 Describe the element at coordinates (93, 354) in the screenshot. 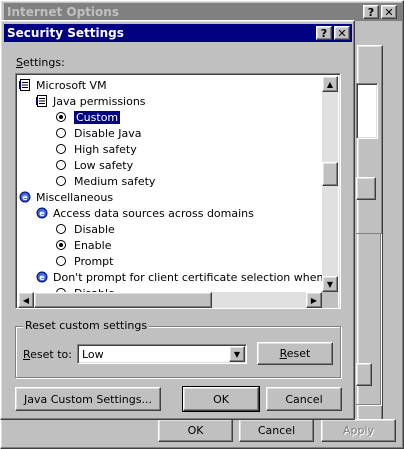

I see `reset-to-value: Low` at that location.